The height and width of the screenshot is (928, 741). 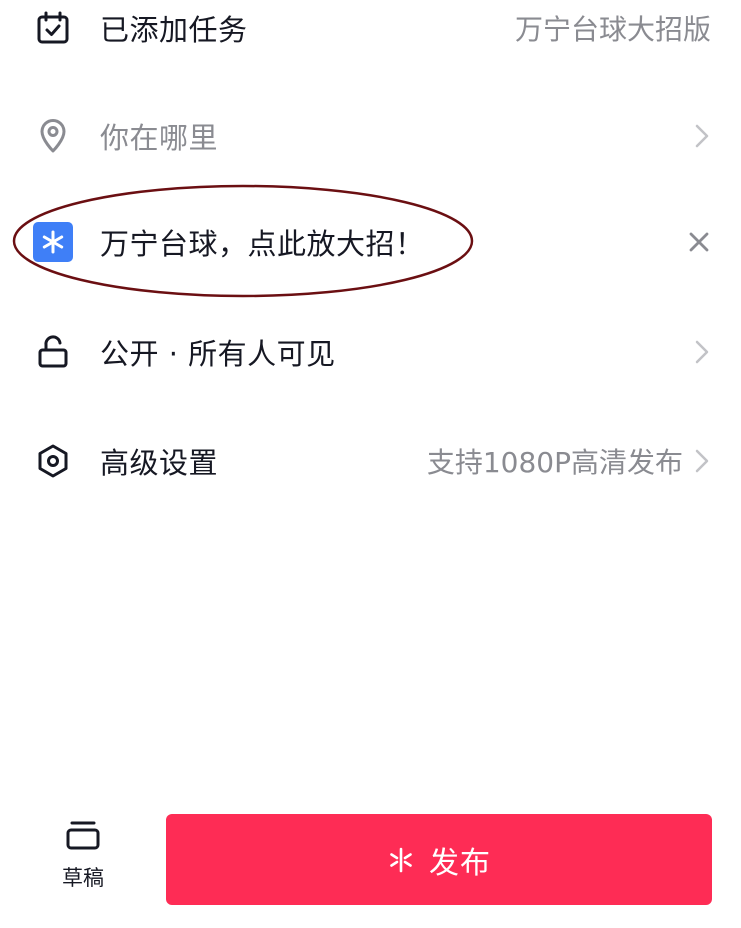 I want to click on privacy-row: 公开 · 所有人可见, so click(x=370, y=352).